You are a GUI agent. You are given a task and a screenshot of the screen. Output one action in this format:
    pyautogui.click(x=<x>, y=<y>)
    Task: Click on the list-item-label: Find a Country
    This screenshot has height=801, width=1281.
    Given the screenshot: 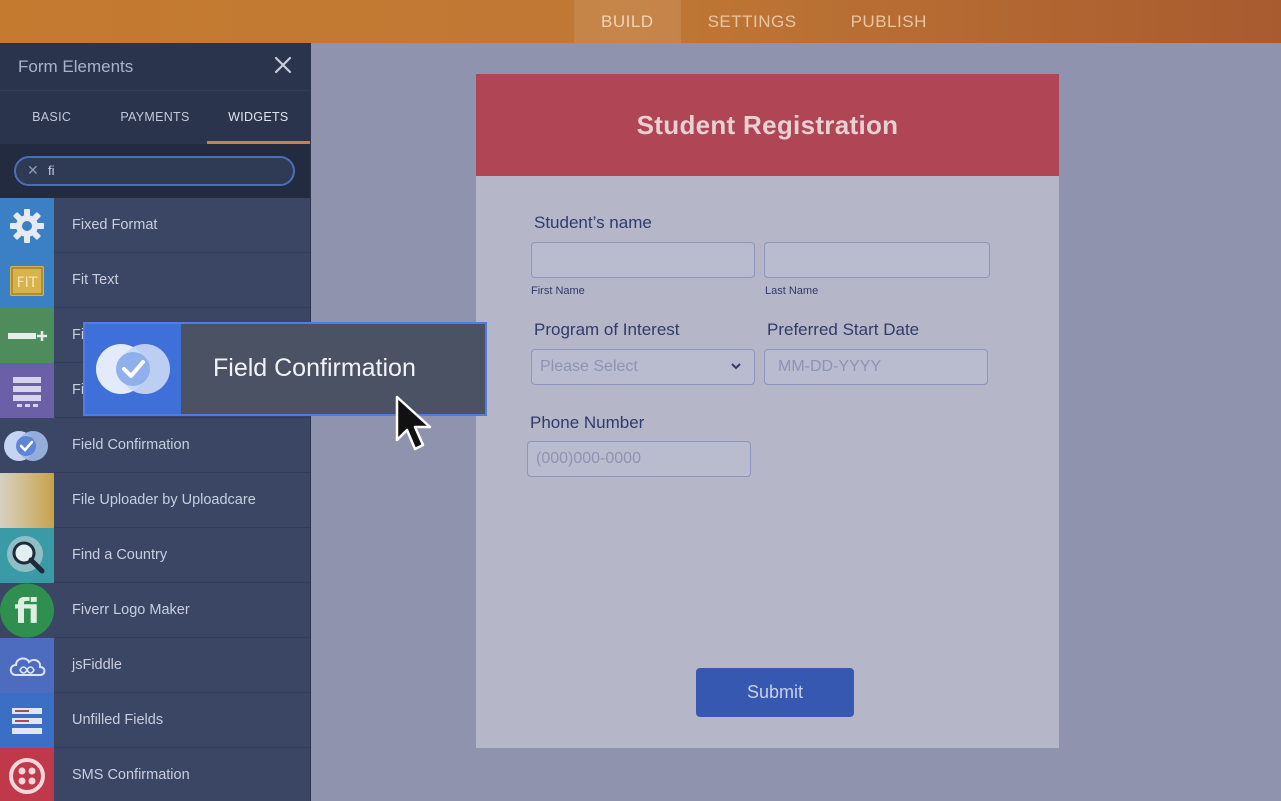 What is the action you would take?
    pyautogui.click(x=120, y=555)
    